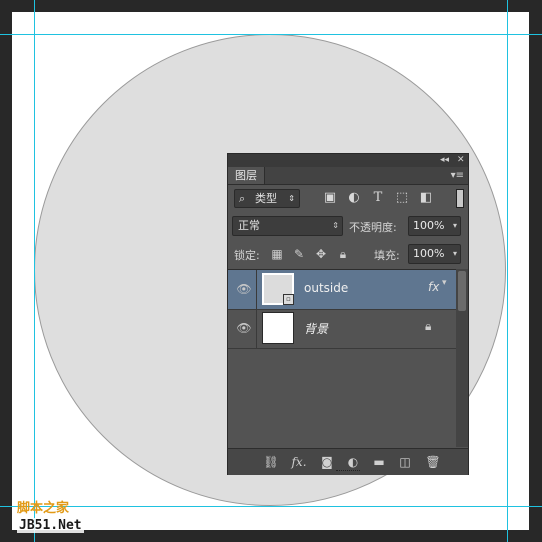 Image resolution: width=542 pixels, height=542 pixels. What do you see at coordinates (462, 358) in the screenshot?
I see `scrollbar` at bounding box center [462, 358].